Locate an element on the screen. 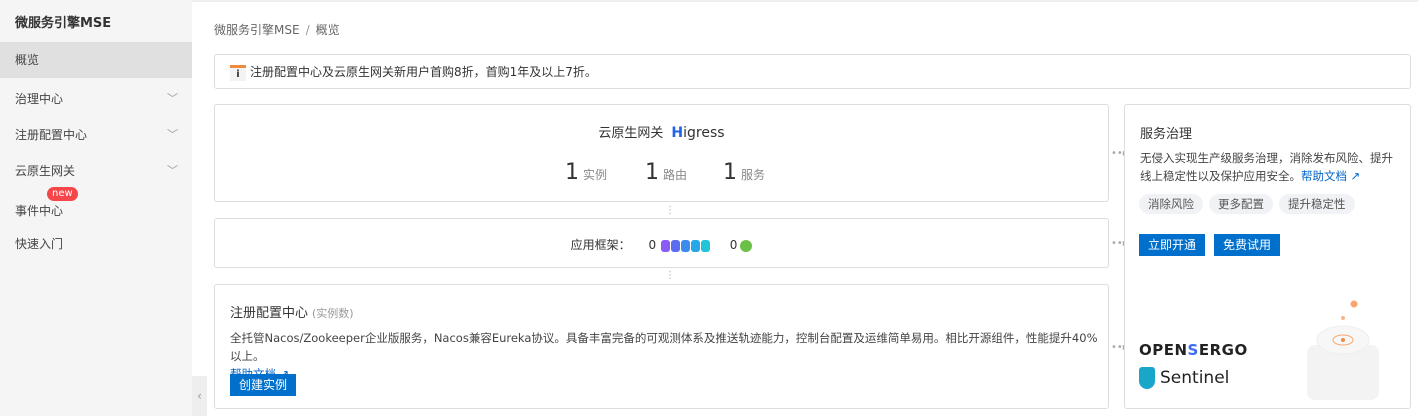 Image resolution: width=1418 pixels, height=416 pixels. dubbo-logo-icon is located at coordinates (685, 245).